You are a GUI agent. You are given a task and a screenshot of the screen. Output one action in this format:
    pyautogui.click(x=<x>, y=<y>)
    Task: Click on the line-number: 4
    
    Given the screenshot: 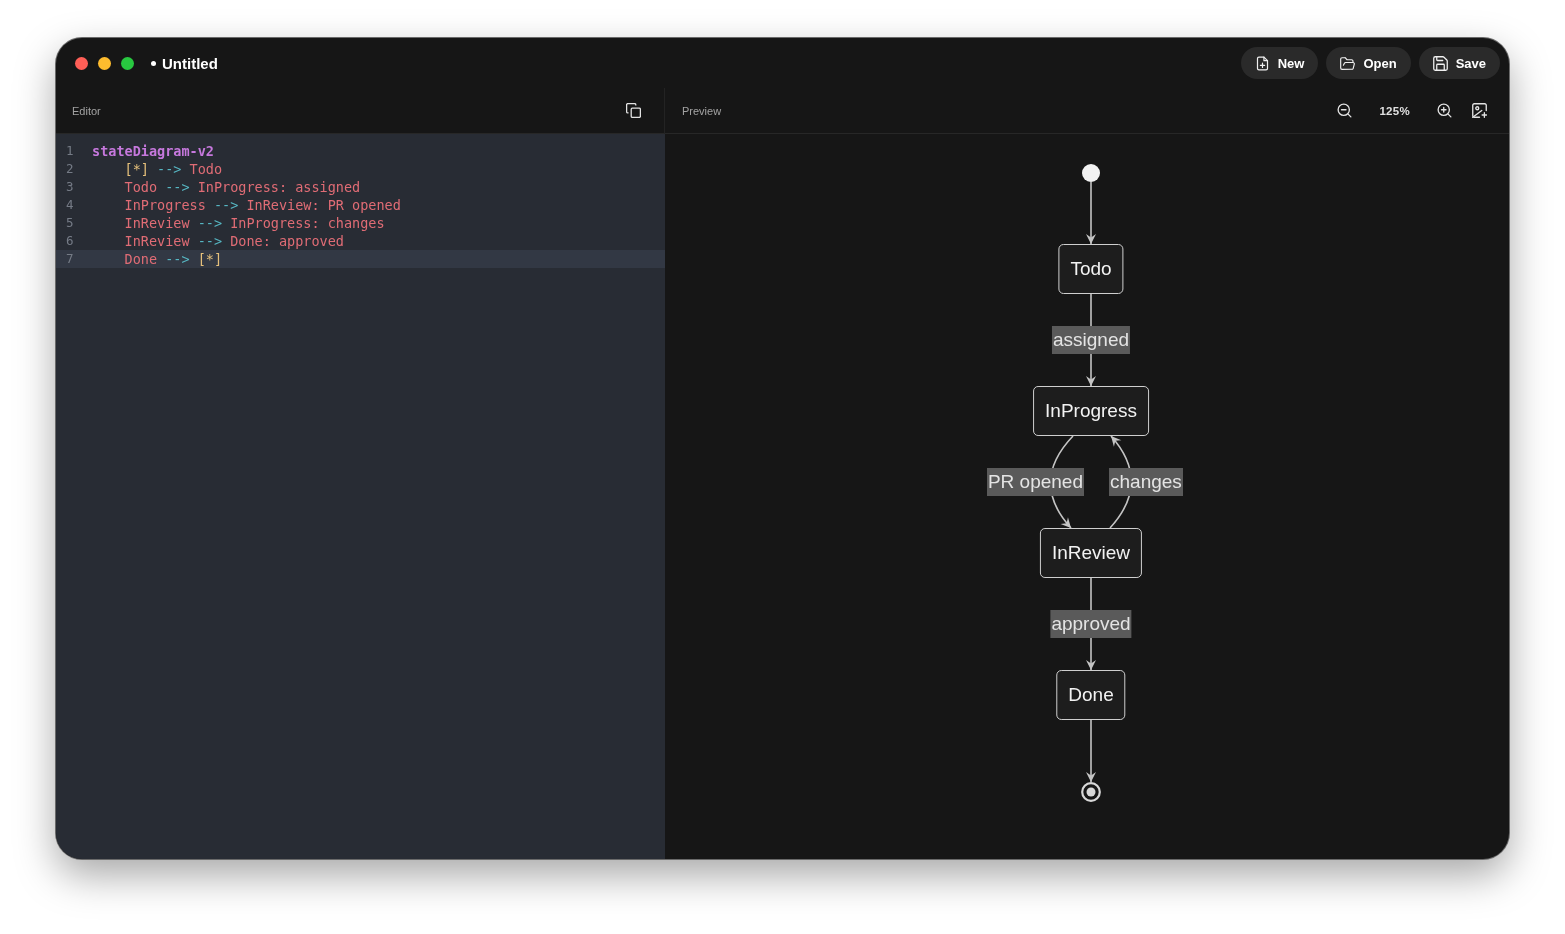 What is the action you would take?
    pyautogui.click(x=70, y=205)
    